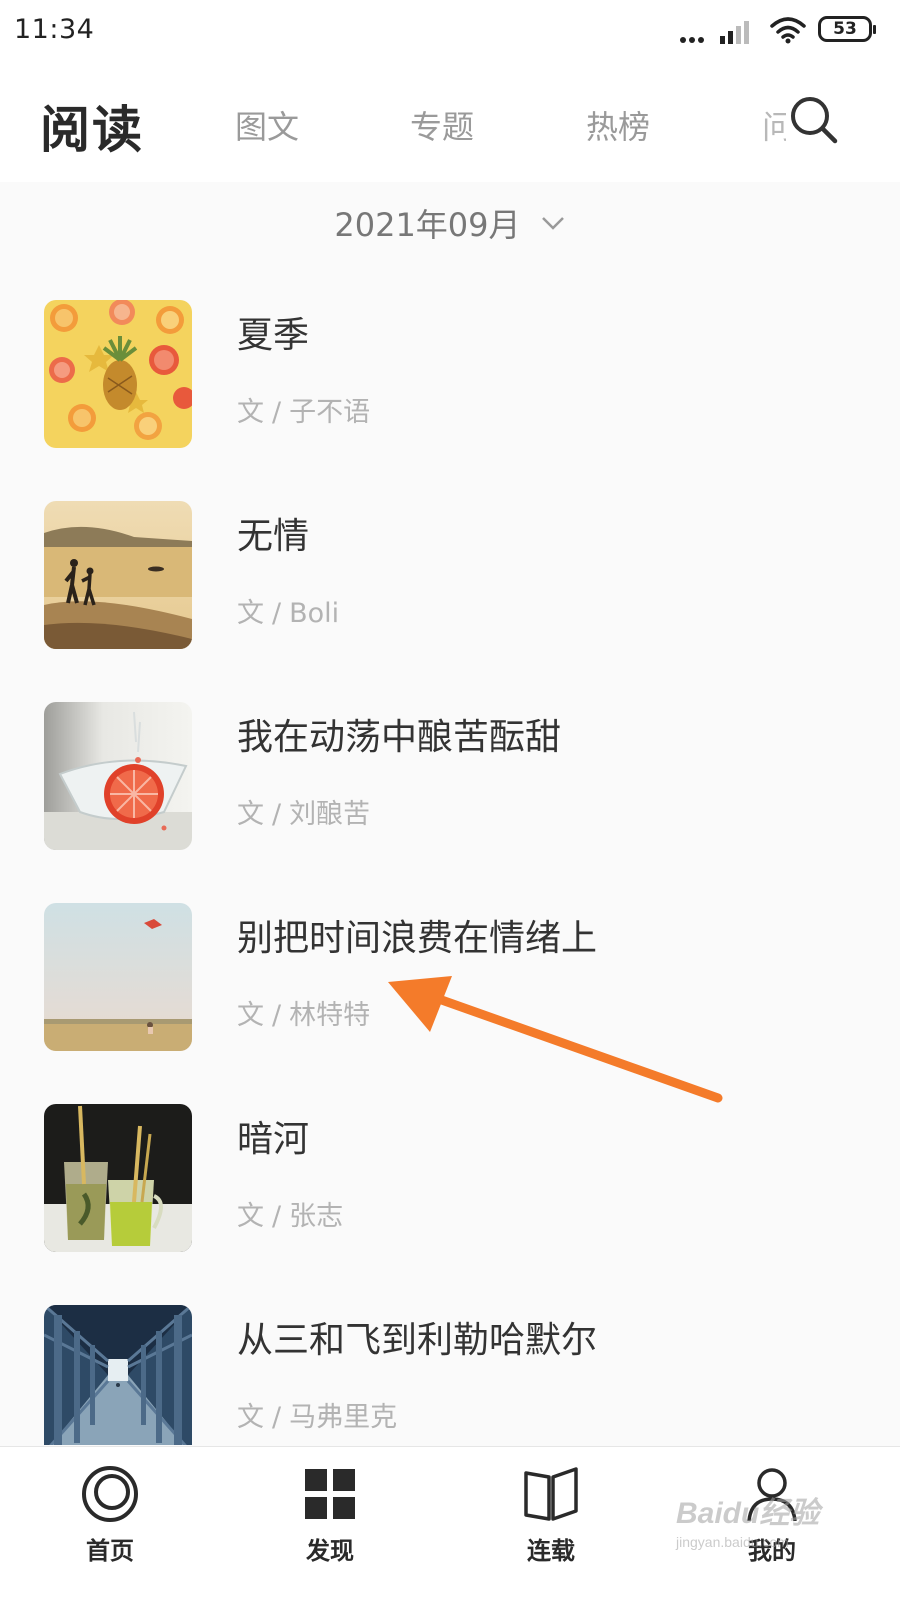  Describe the element at coordinates (618, 125) in the screenshot. I see `tab-hot-list: 热榜` at that location.